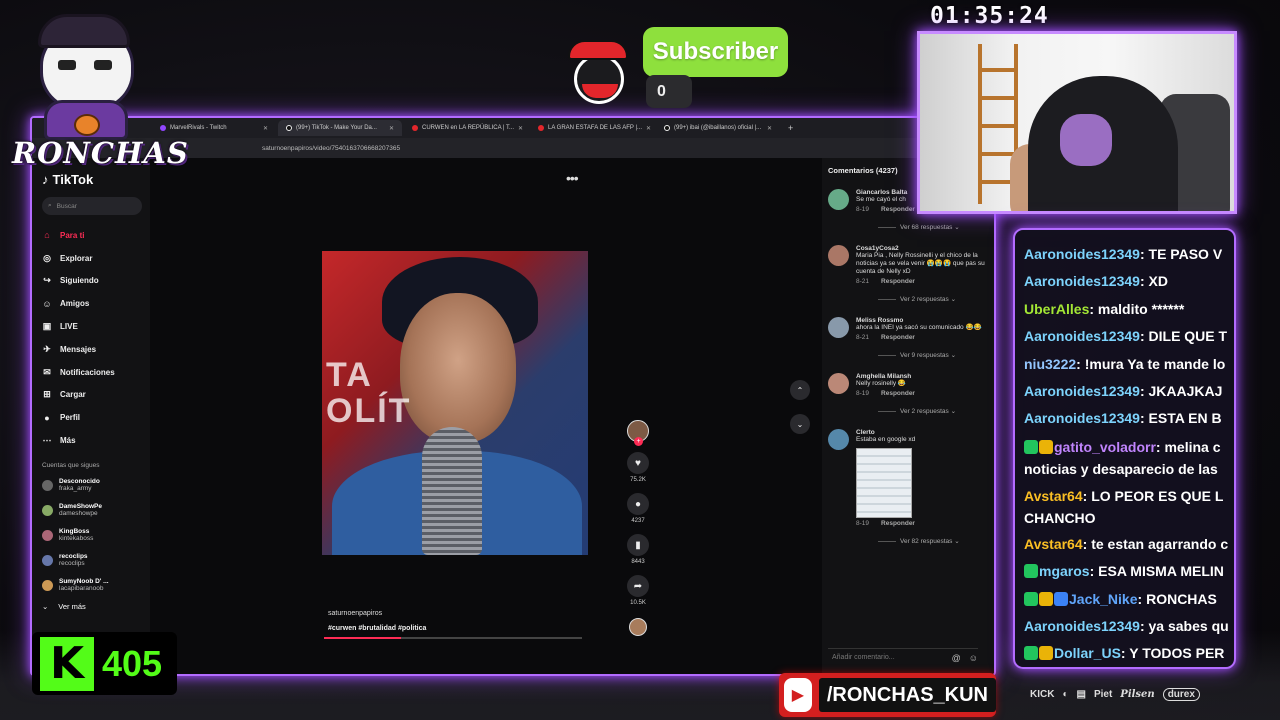 The image size is (1280, 720). What do you see at coordinates (466, 128) in the screenshot?
I see `browser-tab: CURWEN en LA REPÚBLICA | T... ✕` at bounding box center [466, 128].